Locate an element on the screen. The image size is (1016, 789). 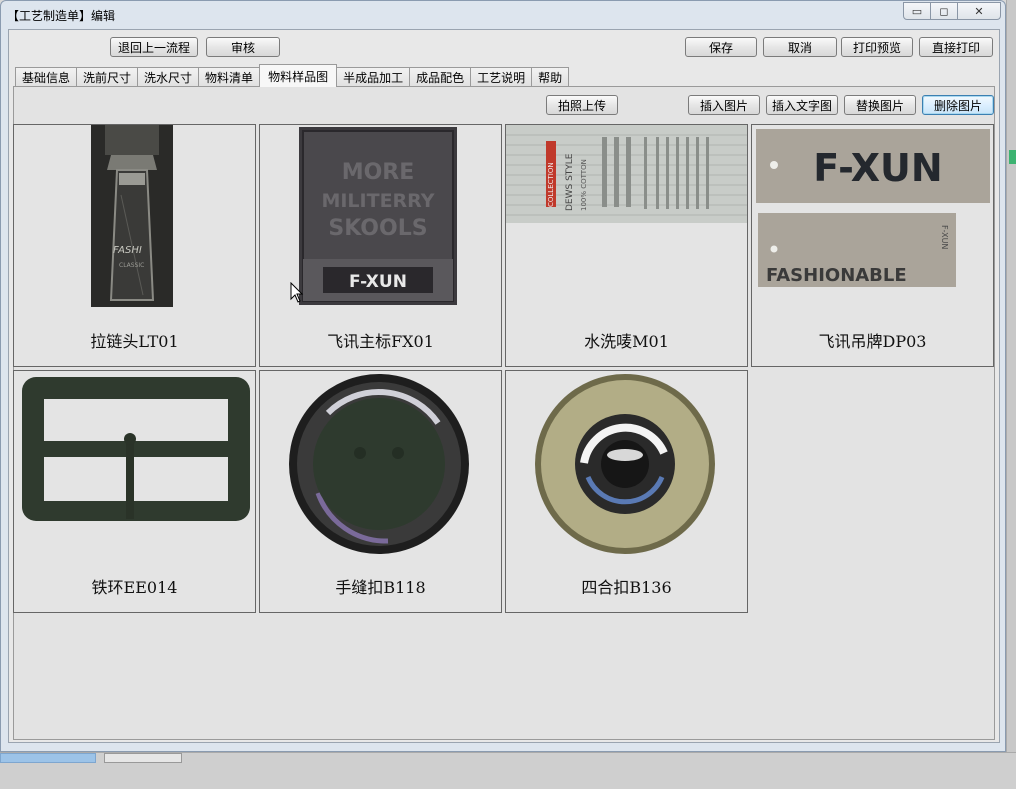
label-line-2: MILITERRY is located at coordinates (377, 201).